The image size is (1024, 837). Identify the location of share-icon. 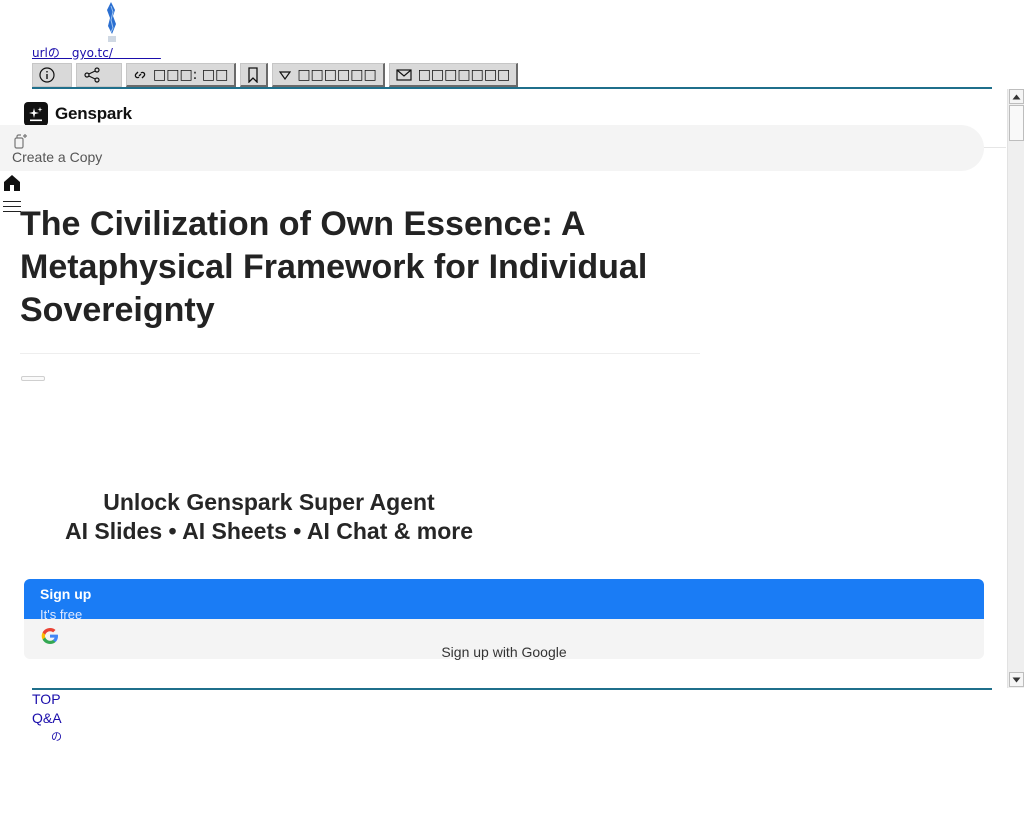
(92, 75).